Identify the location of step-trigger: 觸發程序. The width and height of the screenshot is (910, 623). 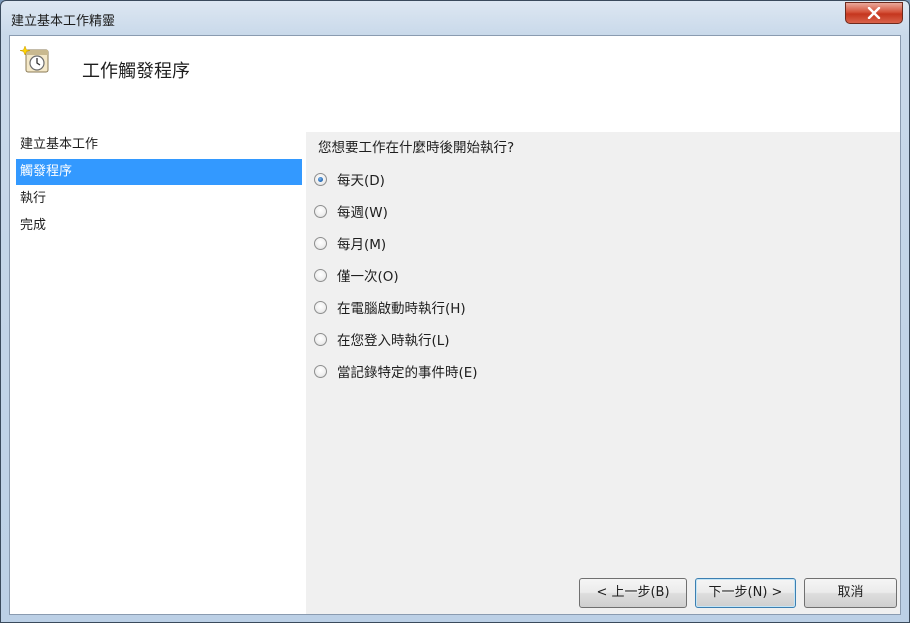
(159, 172).